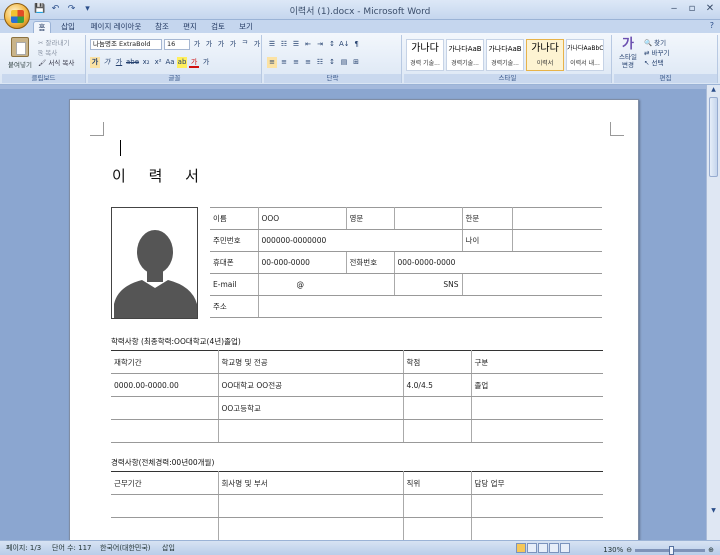 The height and width of the screenshot is (555, 720). What do you see at coordinates (332, 44) in the screenshot?
I see `line-spacing-button: ↕` at bounding box center [332, 44].